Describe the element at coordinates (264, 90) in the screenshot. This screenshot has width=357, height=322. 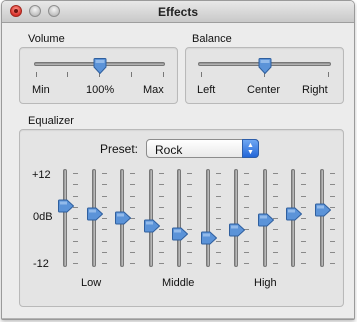
I see `balance-center-label: Center` at that location.